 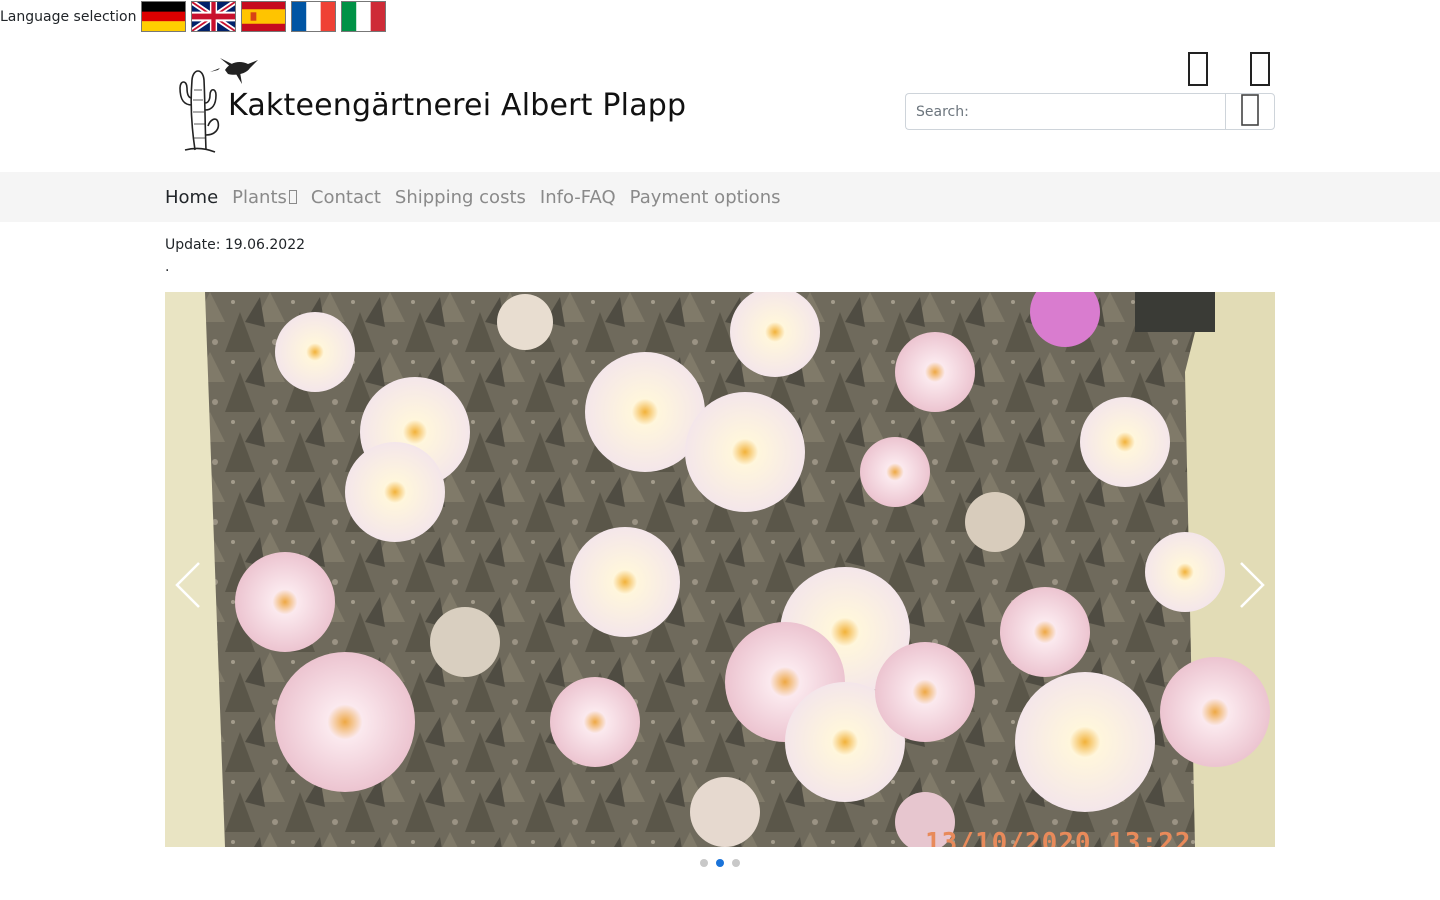 I want to click on cart-icon, so click(x=1260, y=69).